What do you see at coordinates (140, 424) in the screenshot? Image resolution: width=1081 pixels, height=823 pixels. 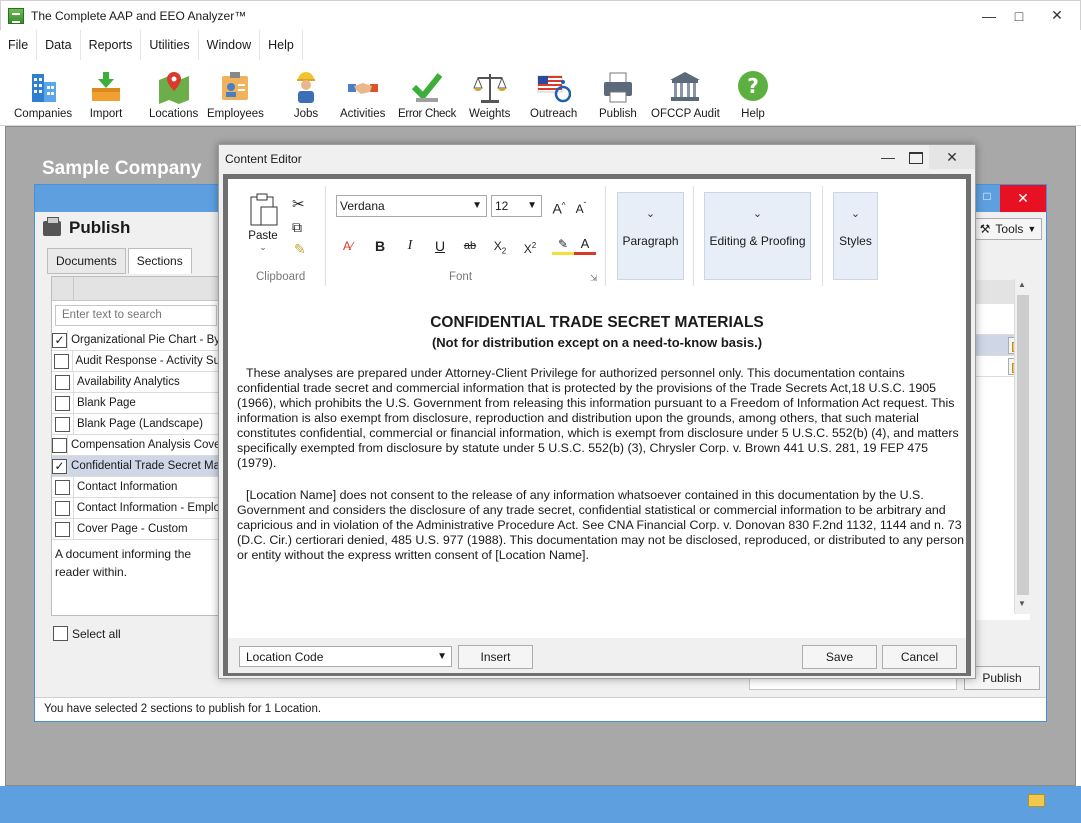 I see `section-label: Blank Page (Landscape)` at bounding box center [140, 424].